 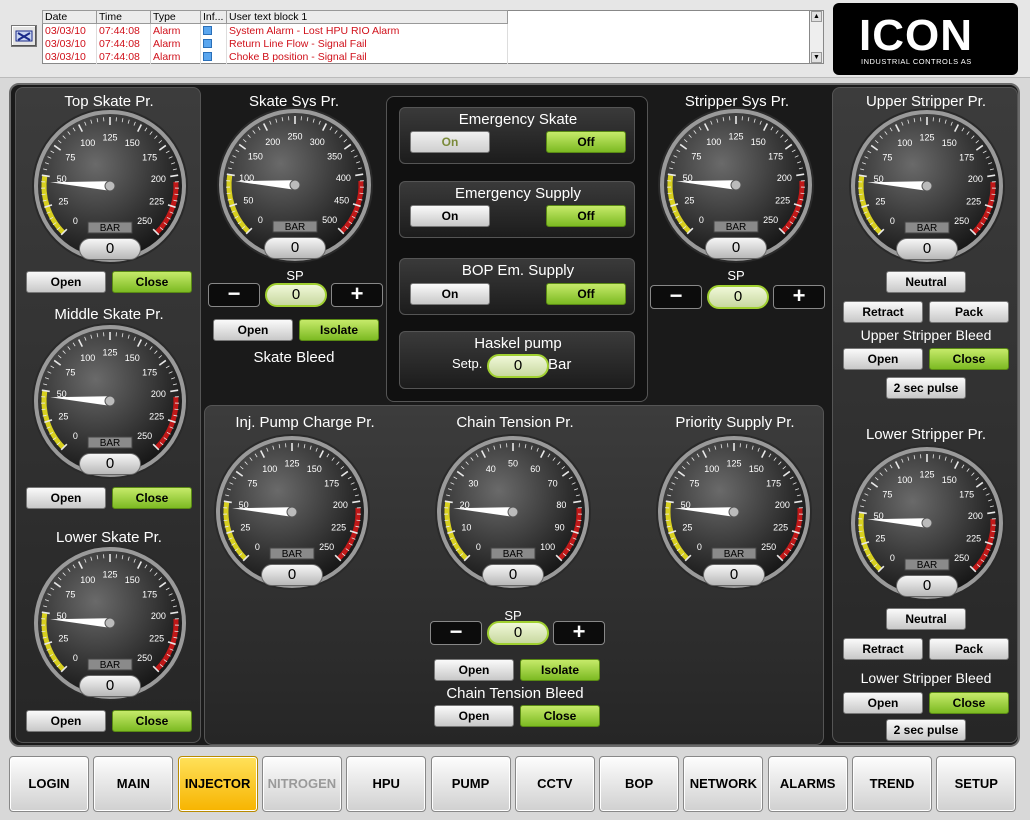 I want to click on middle-skate-tick-label: 75, so click(x=70, y=373).